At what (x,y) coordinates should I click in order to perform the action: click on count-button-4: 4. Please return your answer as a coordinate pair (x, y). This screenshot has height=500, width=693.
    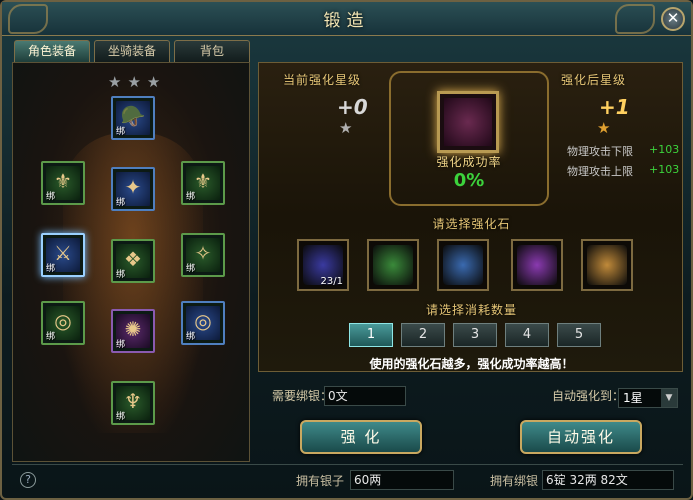
    Looking at the image, I should click on (527, 335).